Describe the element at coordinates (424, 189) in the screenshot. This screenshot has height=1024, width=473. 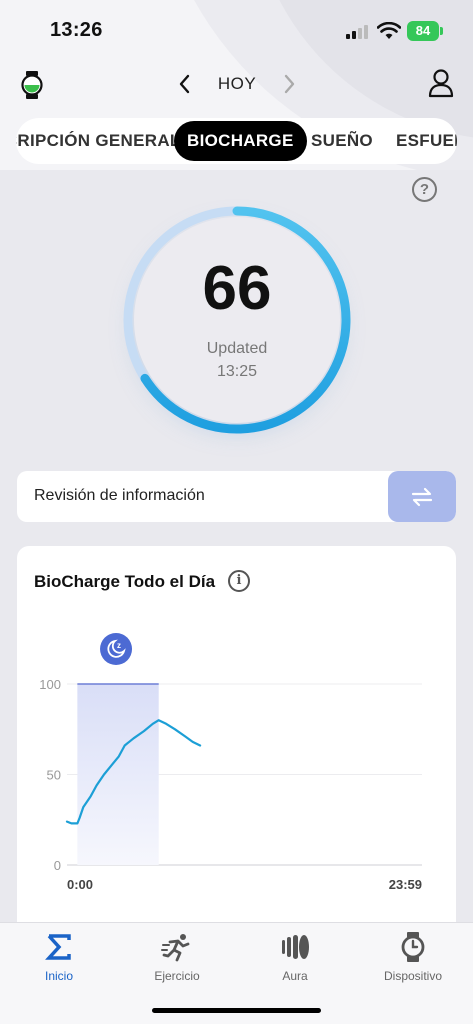
I see `help-icon: ?` at that location.